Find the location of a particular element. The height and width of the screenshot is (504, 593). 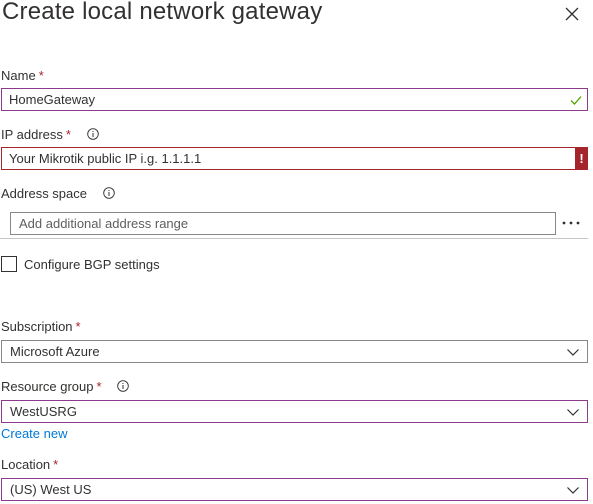

page-title: Create local network gateway is located at coordinates (162, 12).